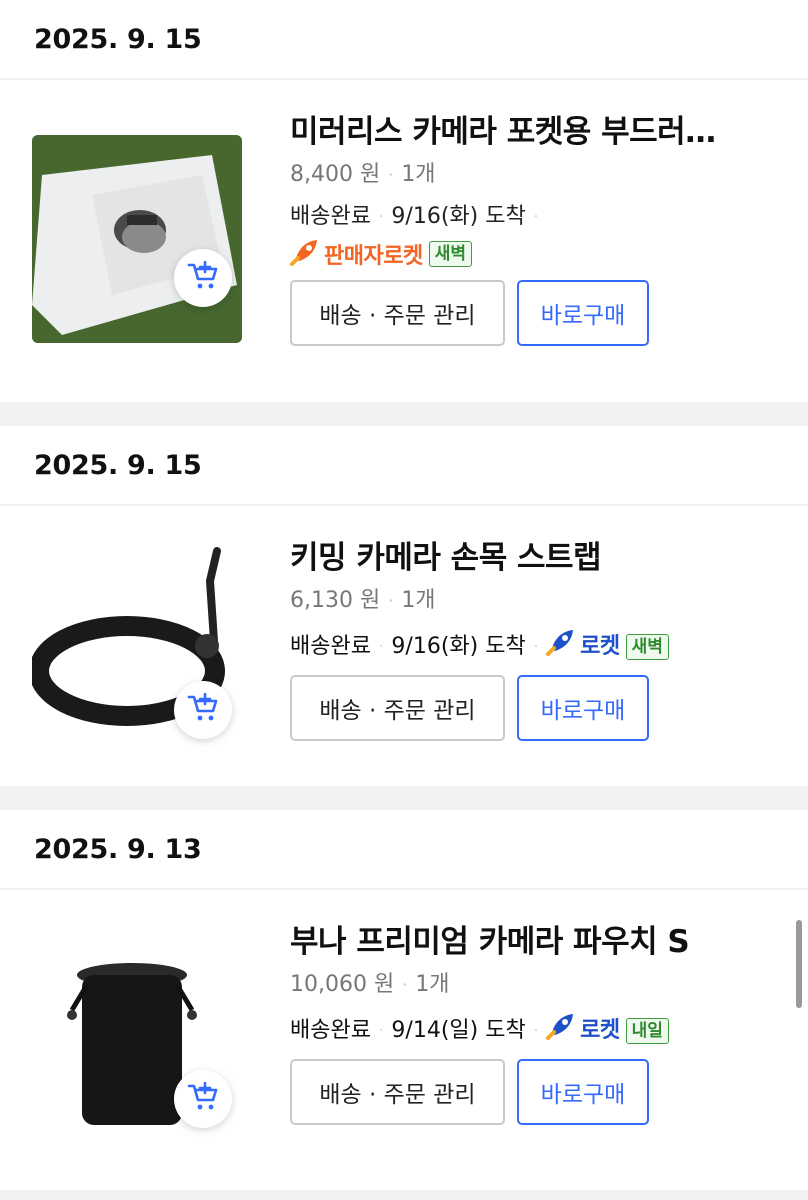 The width and height of the screenshot is (808, 1200). I want to click on product-price: 8,400 원, so click(335, 174).